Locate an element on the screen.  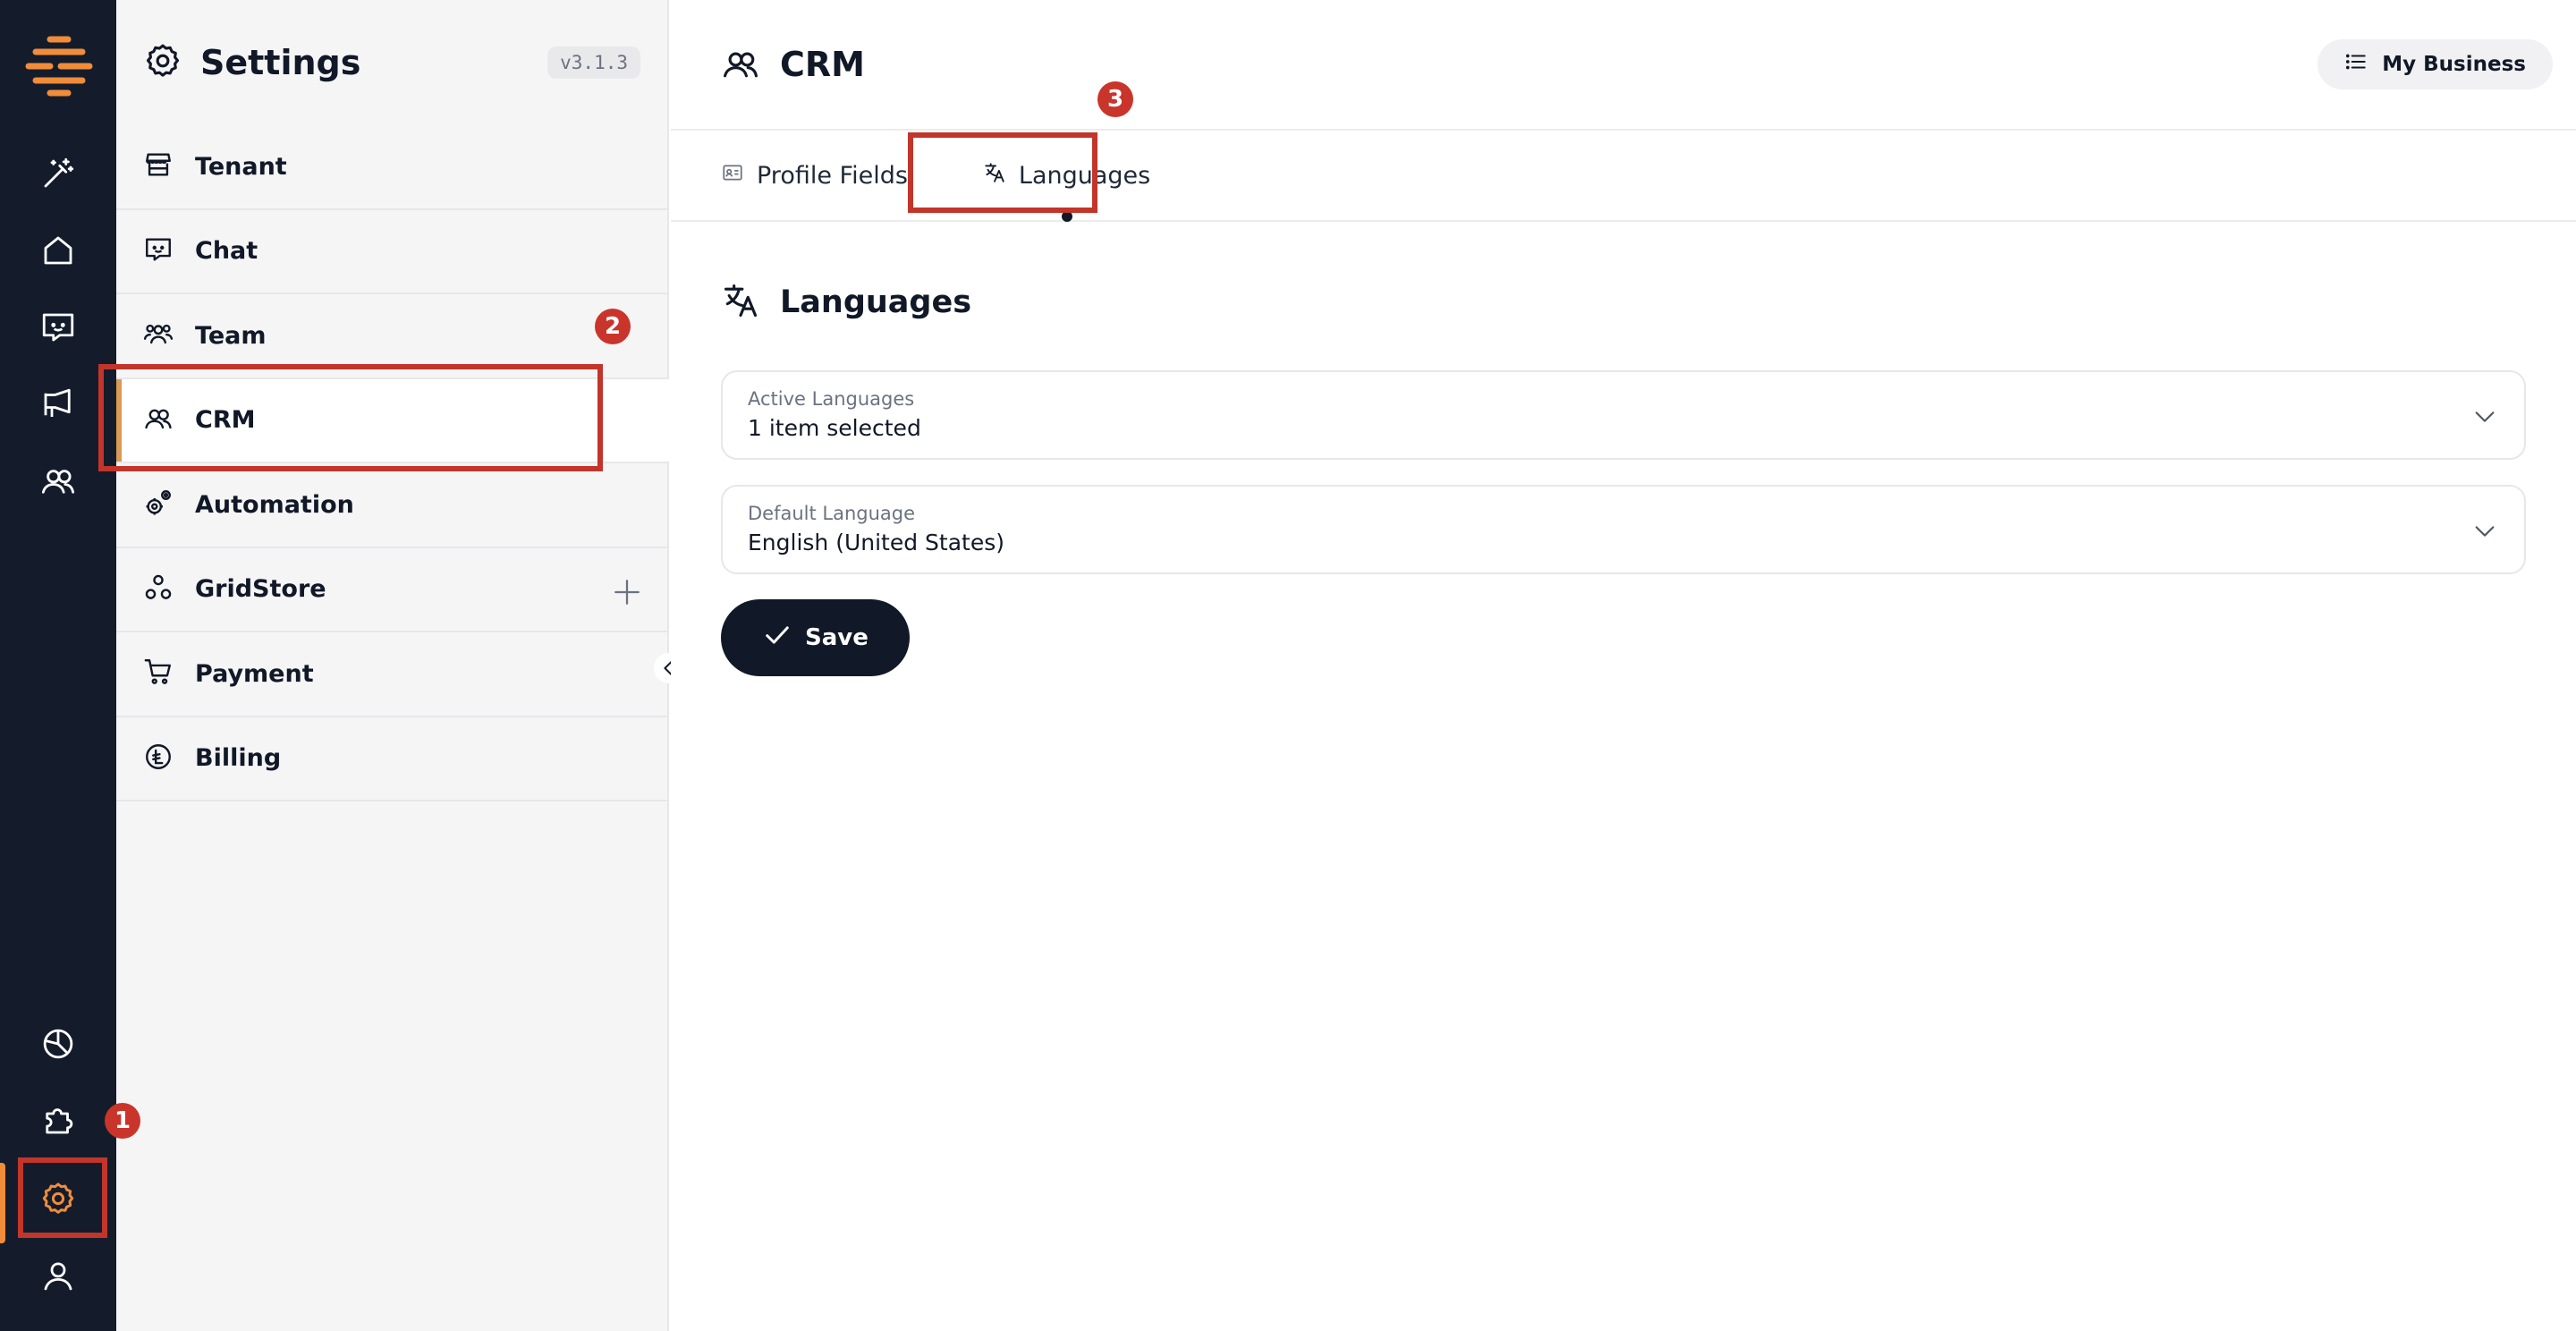
version-badge: v3.1.3 is located at coordinates (593, 63).